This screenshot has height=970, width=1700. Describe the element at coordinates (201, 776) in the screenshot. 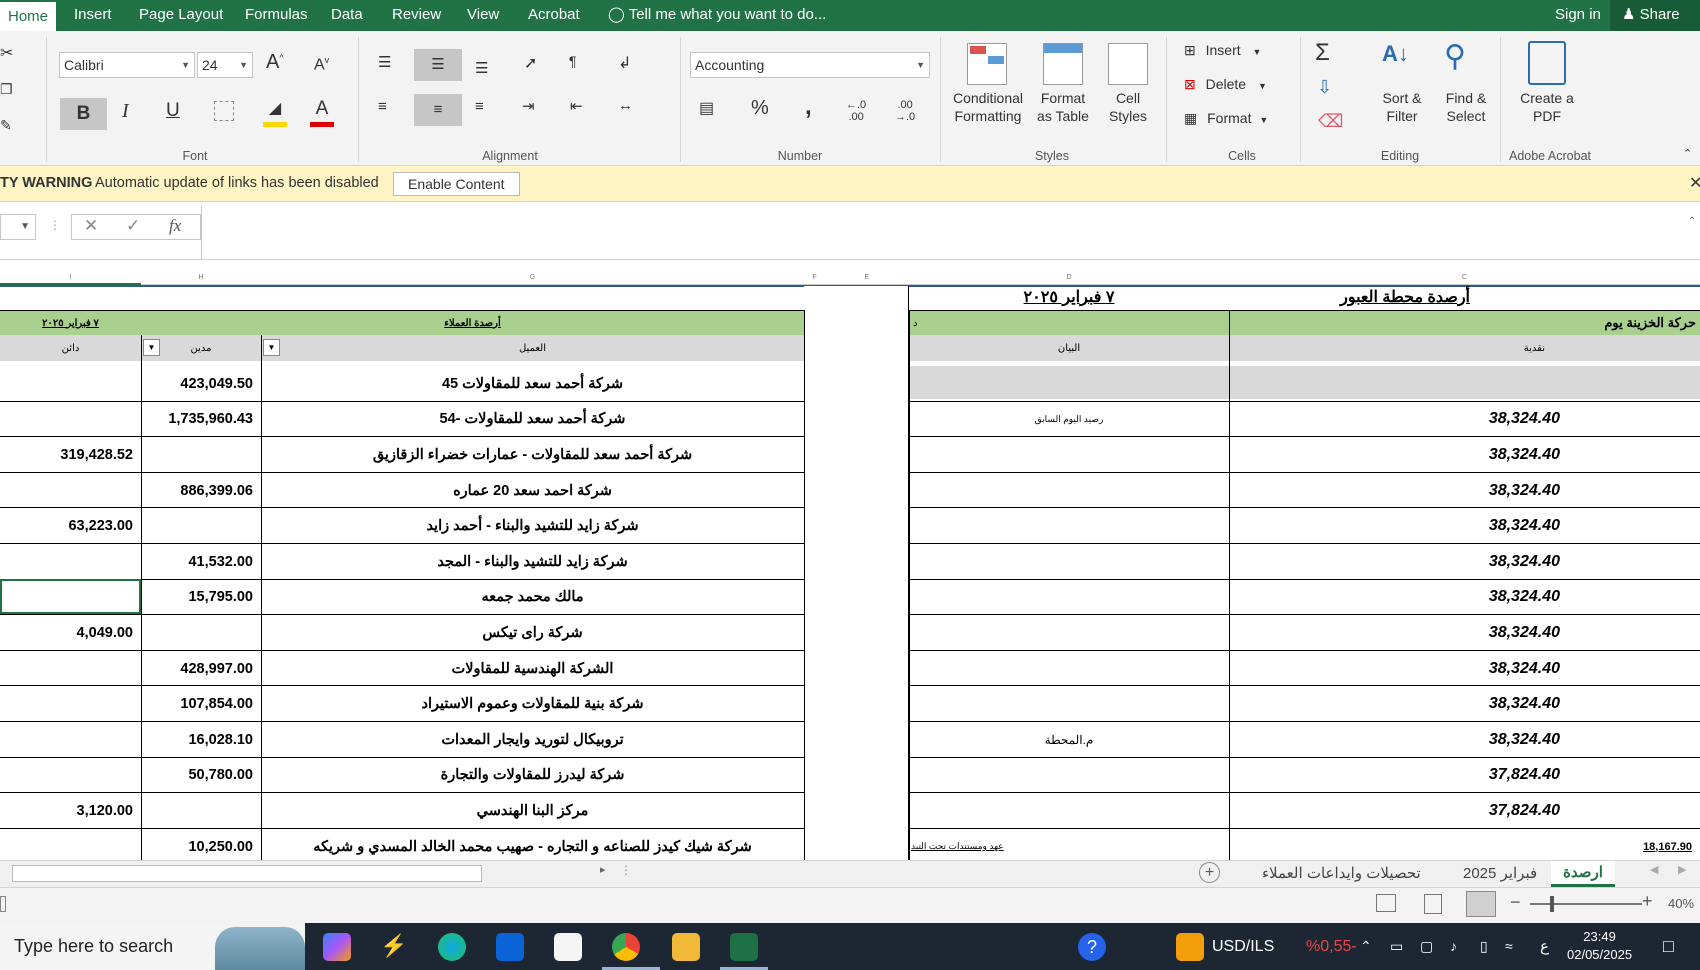

I see `debit-cell: 50,780.00` at that location.